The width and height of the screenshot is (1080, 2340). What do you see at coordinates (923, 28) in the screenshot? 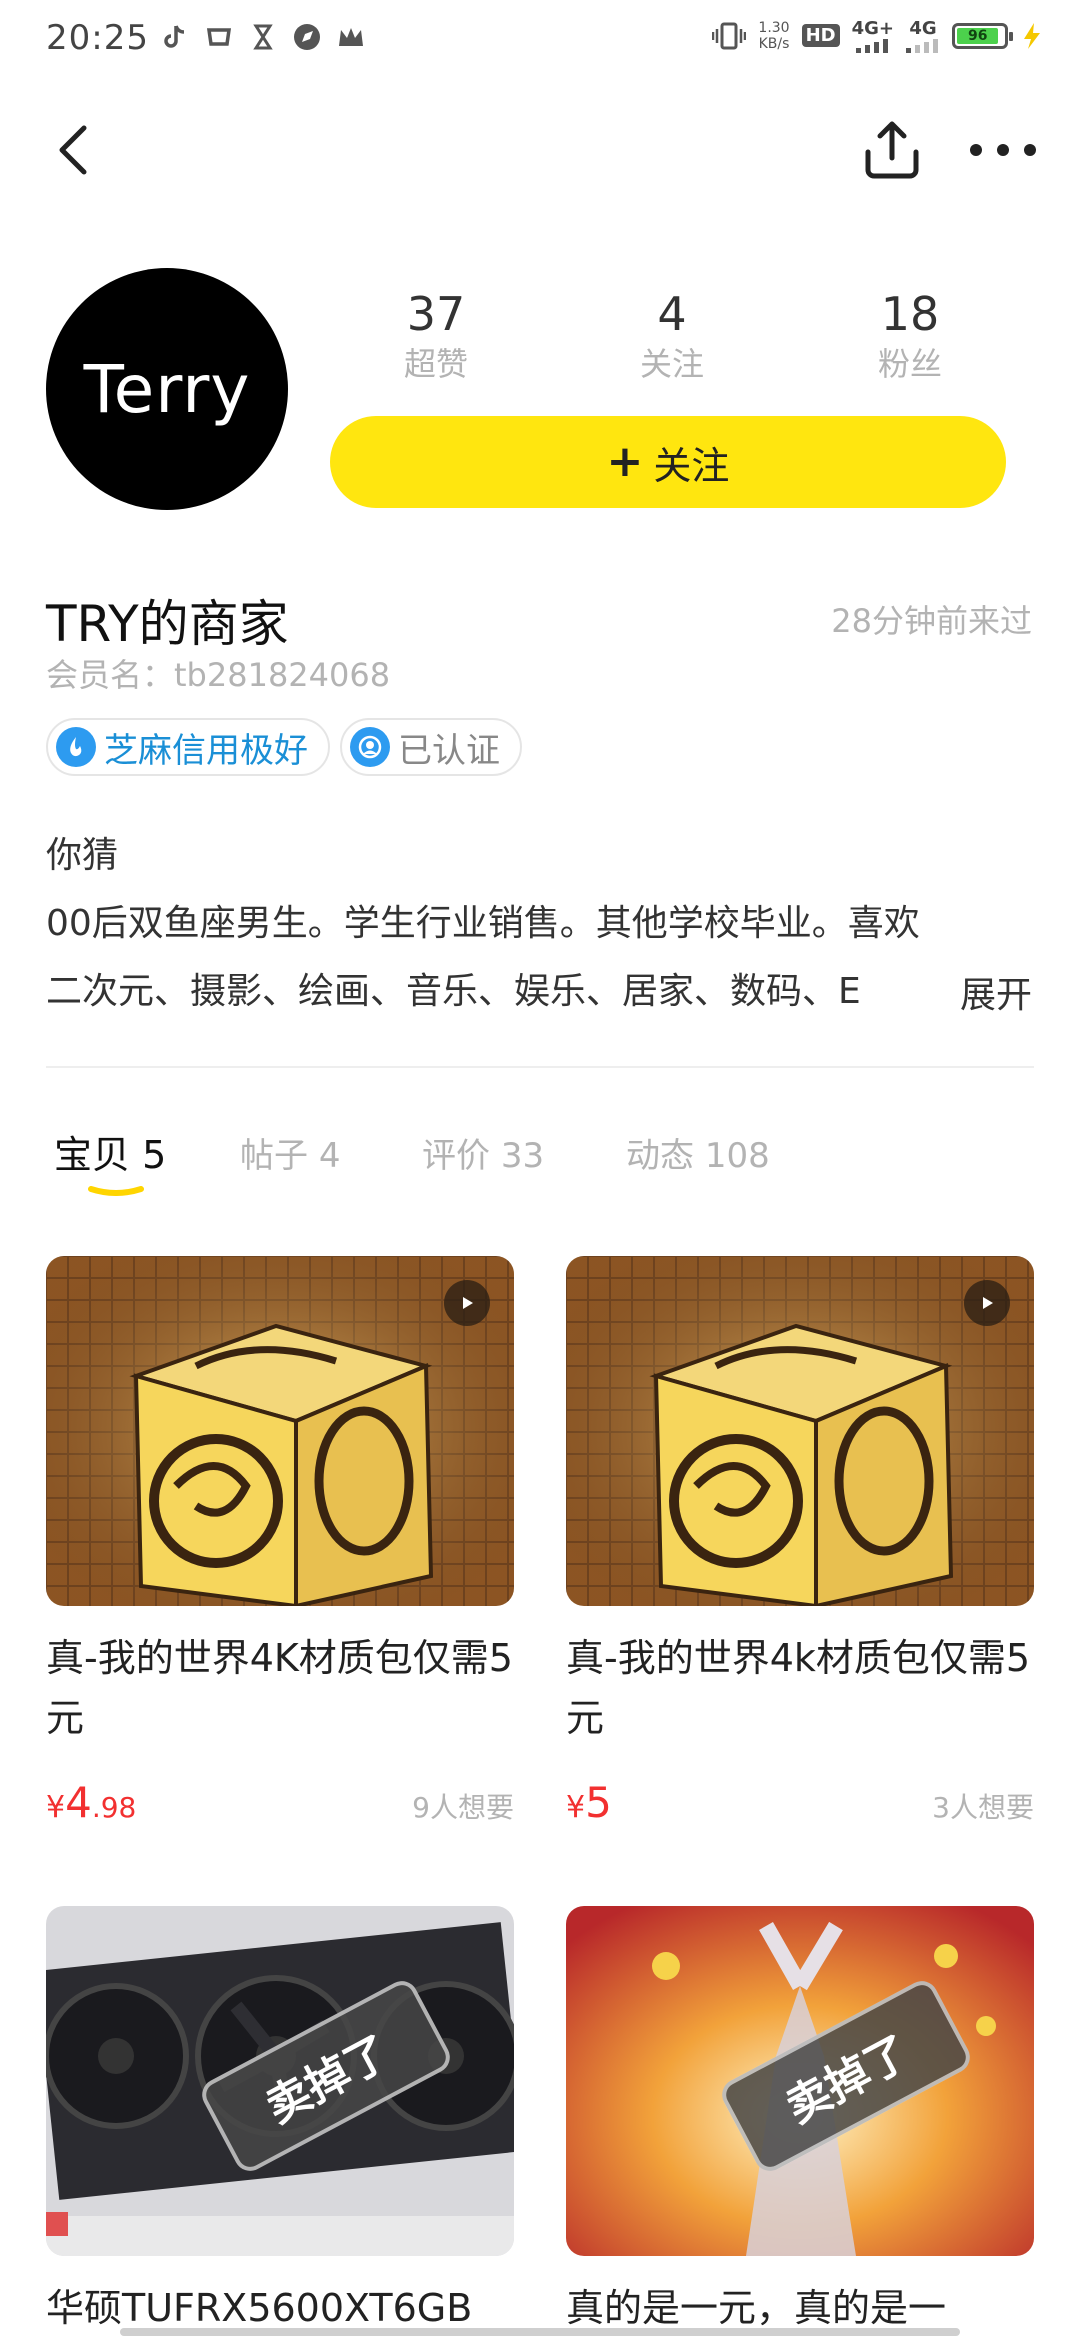
I see `signal-2-label: 4G` at bounding box center [923, 28].